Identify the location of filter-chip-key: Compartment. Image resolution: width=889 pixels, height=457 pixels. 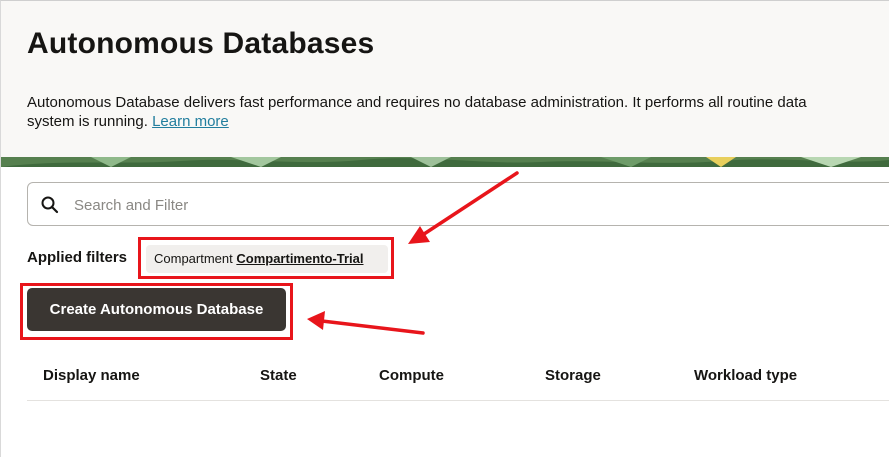
(193, 258).